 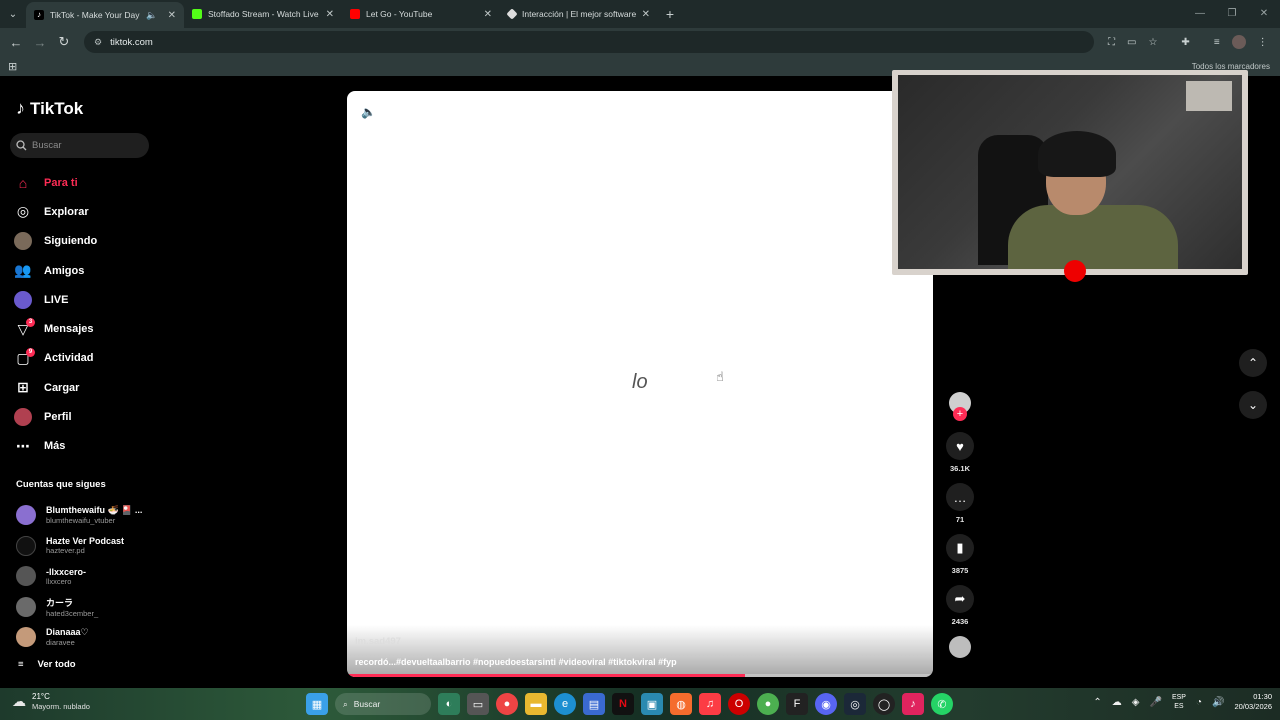 I want to click on video-progress-bar, so click(x=640, y=675).